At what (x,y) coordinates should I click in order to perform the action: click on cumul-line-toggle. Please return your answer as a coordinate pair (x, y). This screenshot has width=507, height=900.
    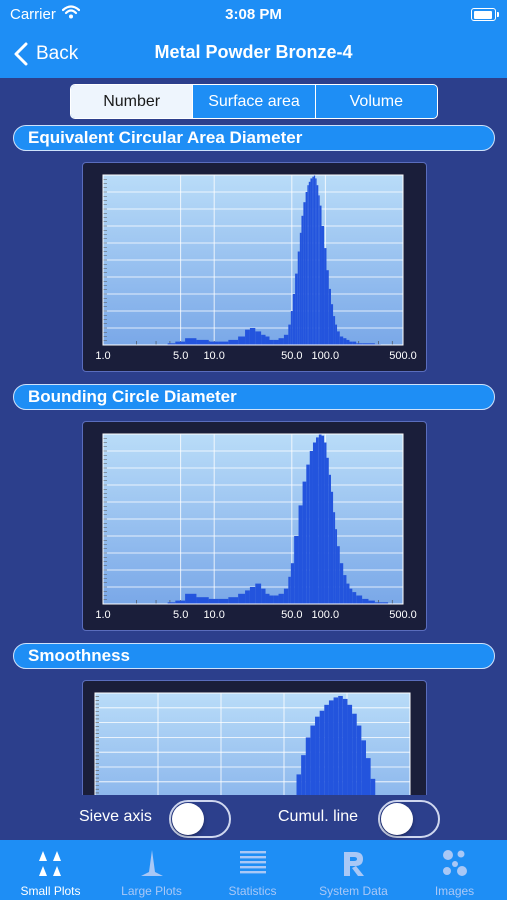
    Looking at the image, I should click on (409, 819).